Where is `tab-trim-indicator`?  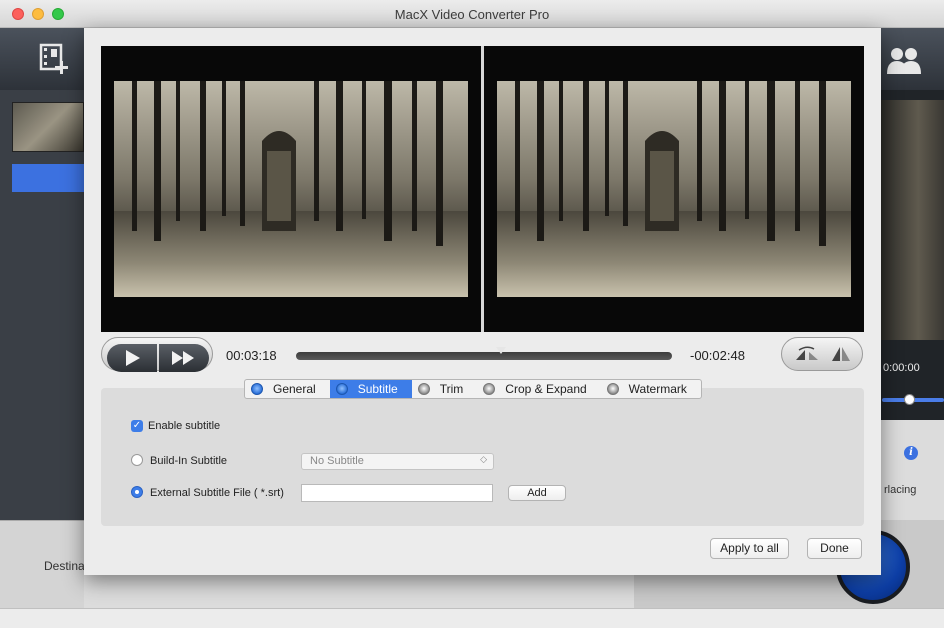 tab-trim-indicator is located at coordinates (423, 389).